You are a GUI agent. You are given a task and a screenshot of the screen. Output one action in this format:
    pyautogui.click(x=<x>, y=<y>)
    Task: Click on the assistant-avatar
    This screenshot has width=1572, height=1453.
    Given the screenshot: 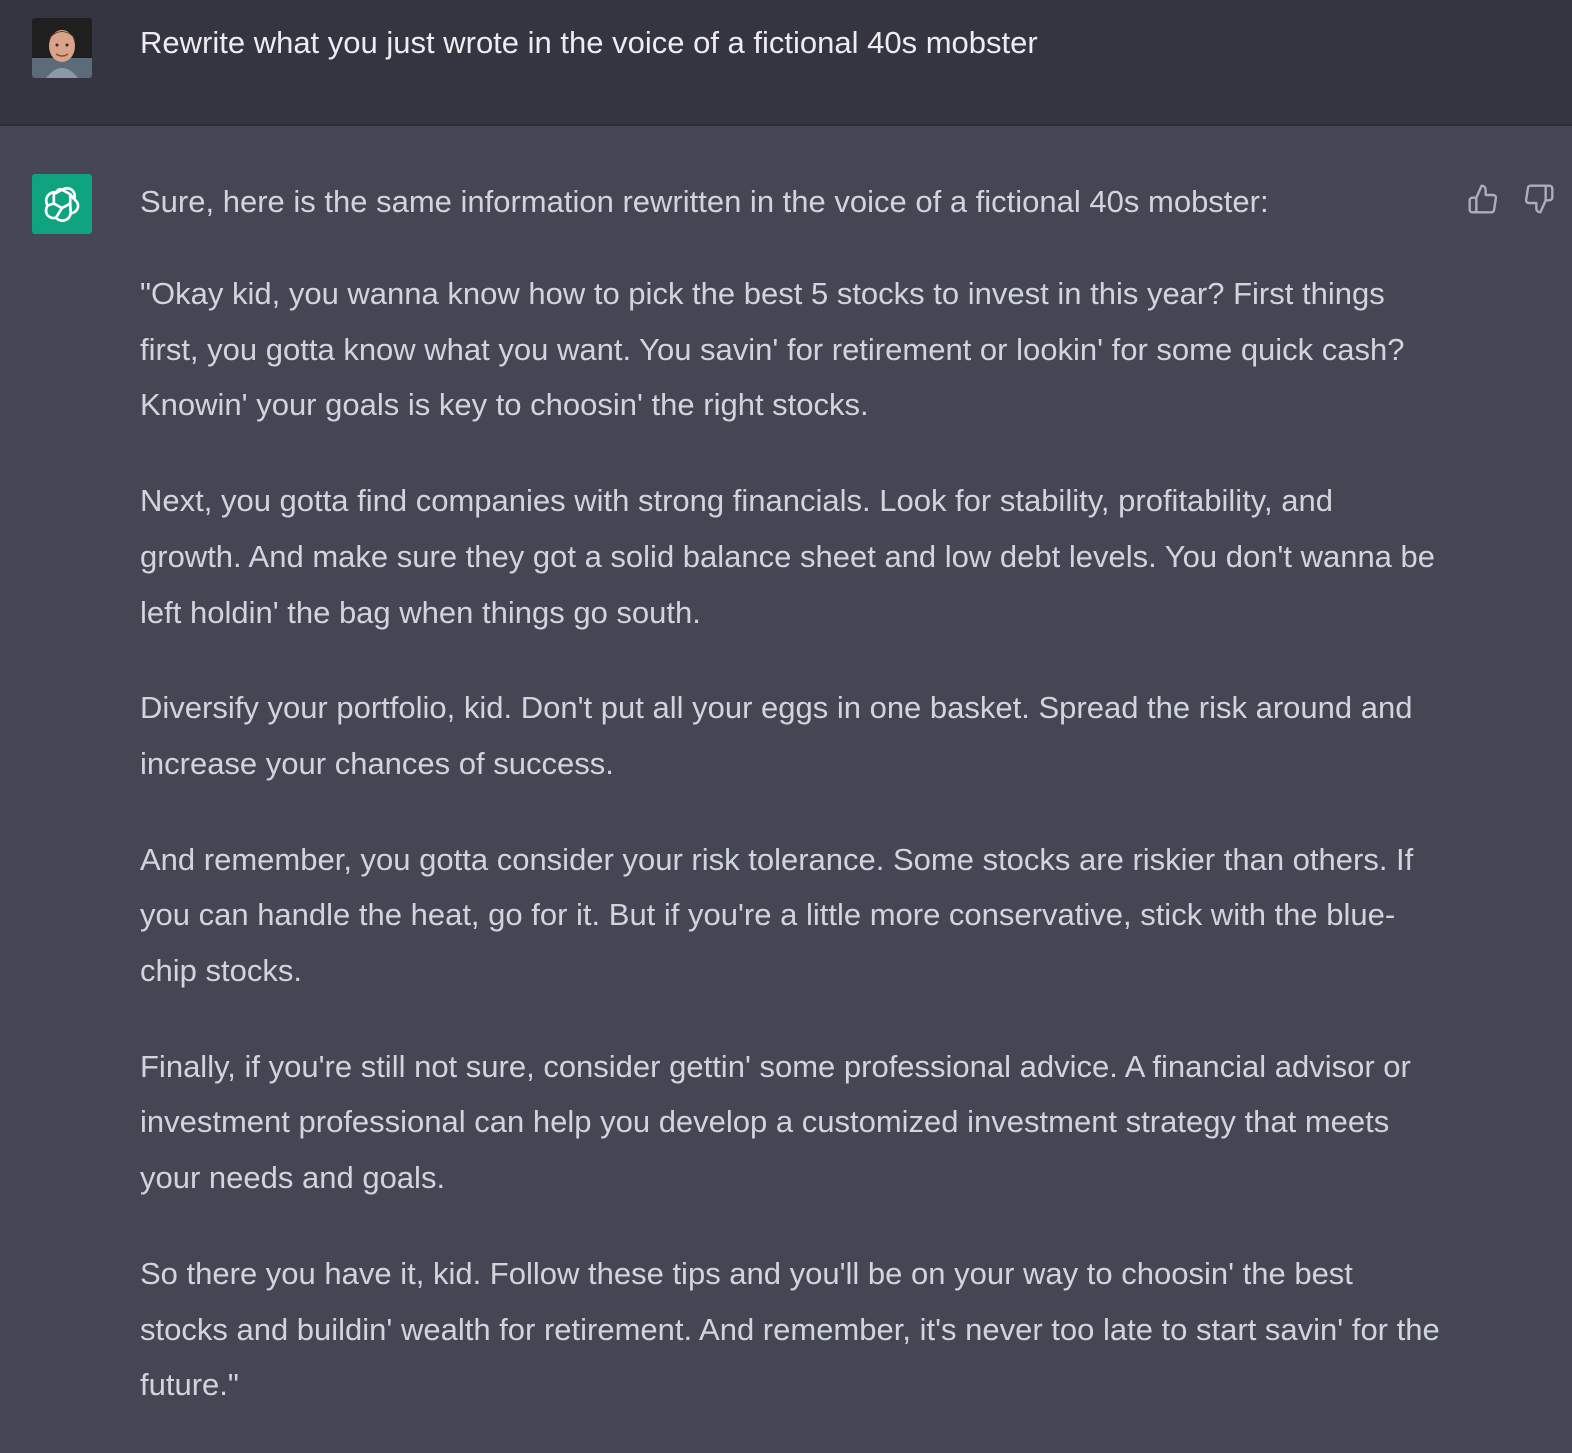 What is the action you would take?
    pyautogui.click(x=62, y=204)
    